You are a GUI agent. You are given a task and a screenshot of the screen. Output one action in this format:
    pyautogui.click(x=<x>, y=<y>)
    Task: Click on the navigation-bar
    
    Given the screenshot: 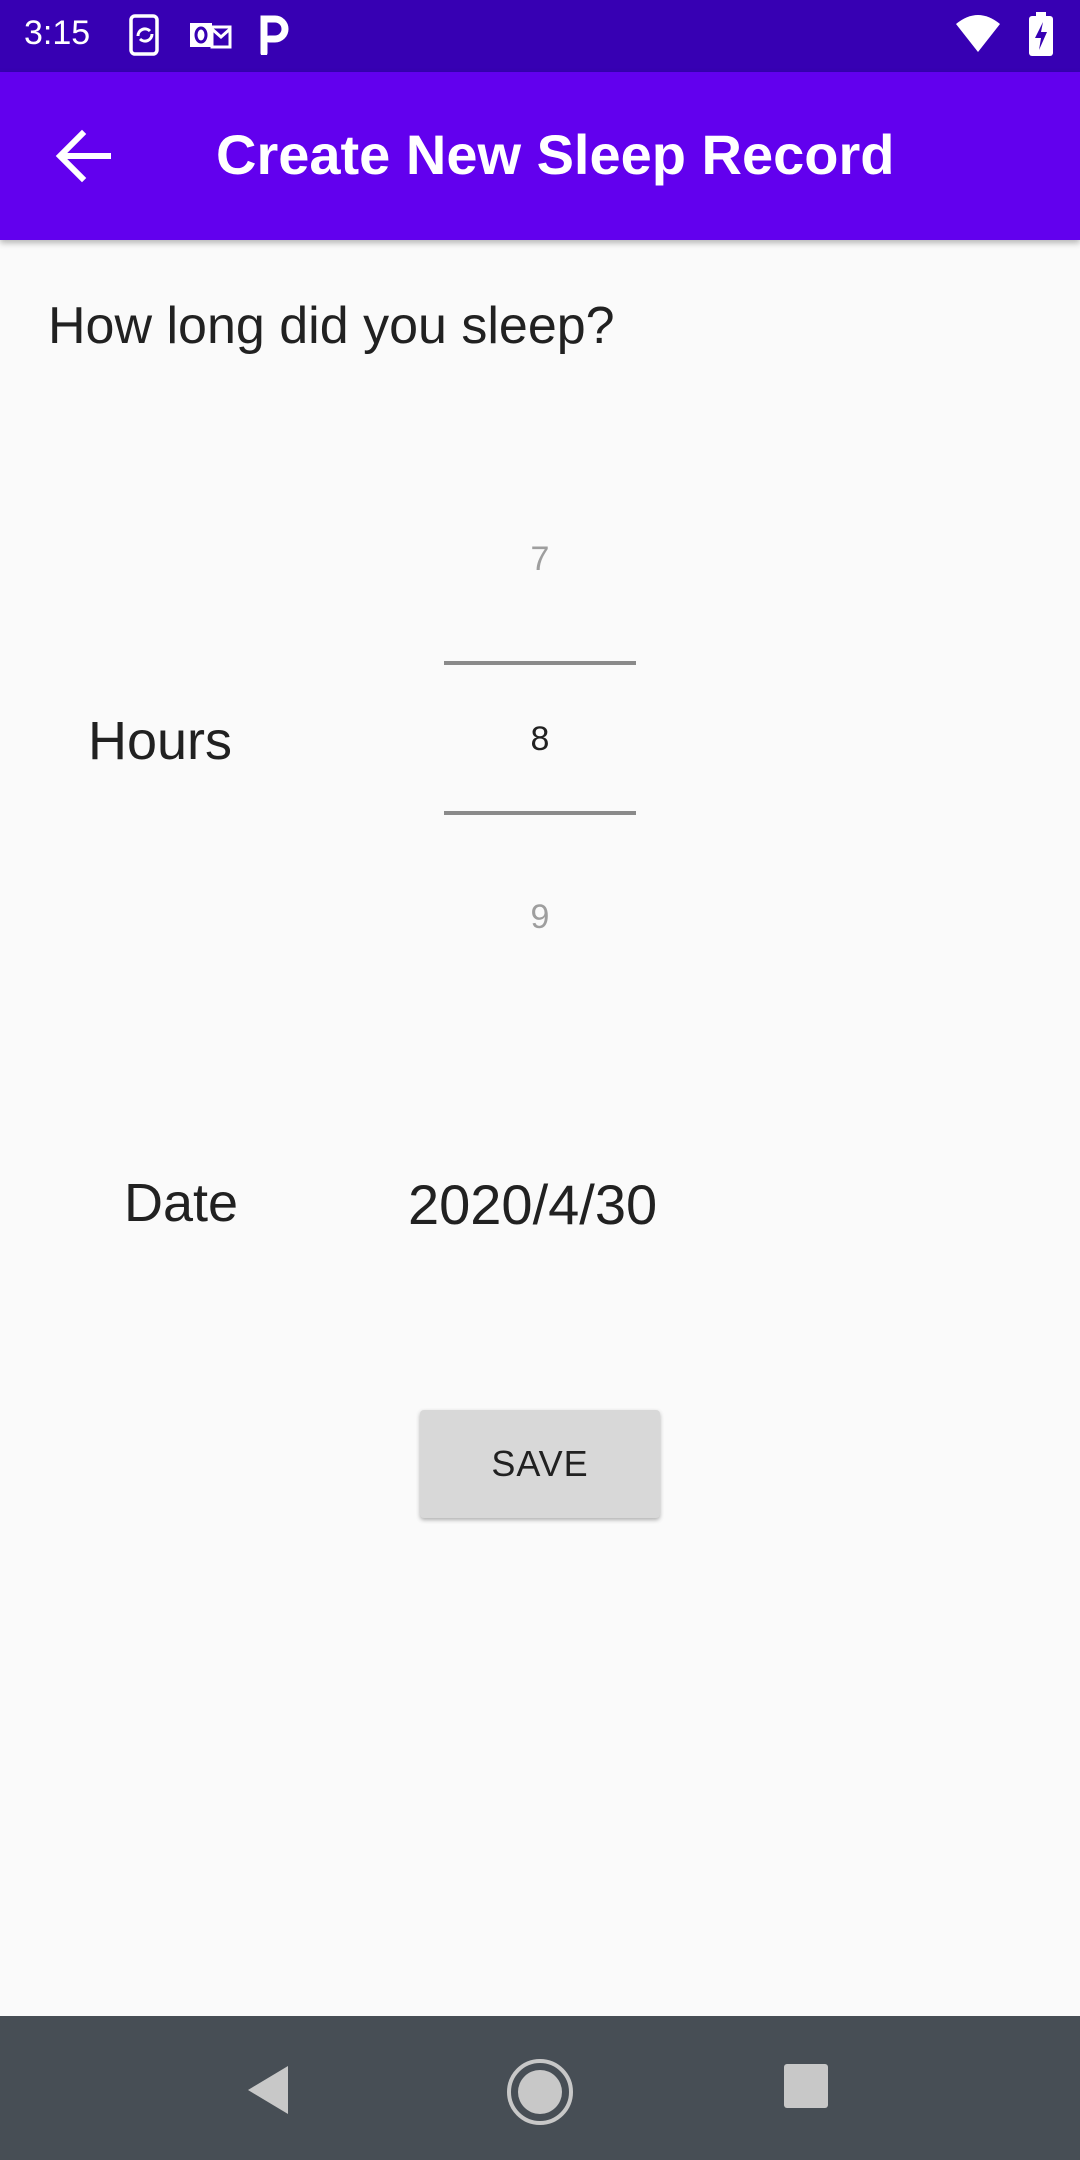 What is the action you would take?
    pyautogui.click(x=540, y=2088)
    